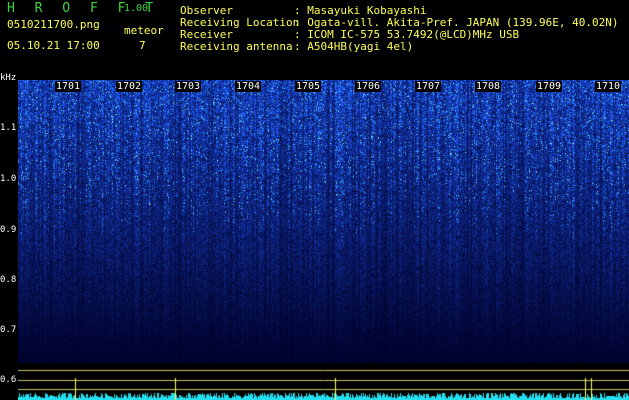 This screenshot has width=629, height=400. What do you see at coordinates (188, 86) in the screenshot?
I see `x-tick-label: 1703` at bounding box center [188, 86].